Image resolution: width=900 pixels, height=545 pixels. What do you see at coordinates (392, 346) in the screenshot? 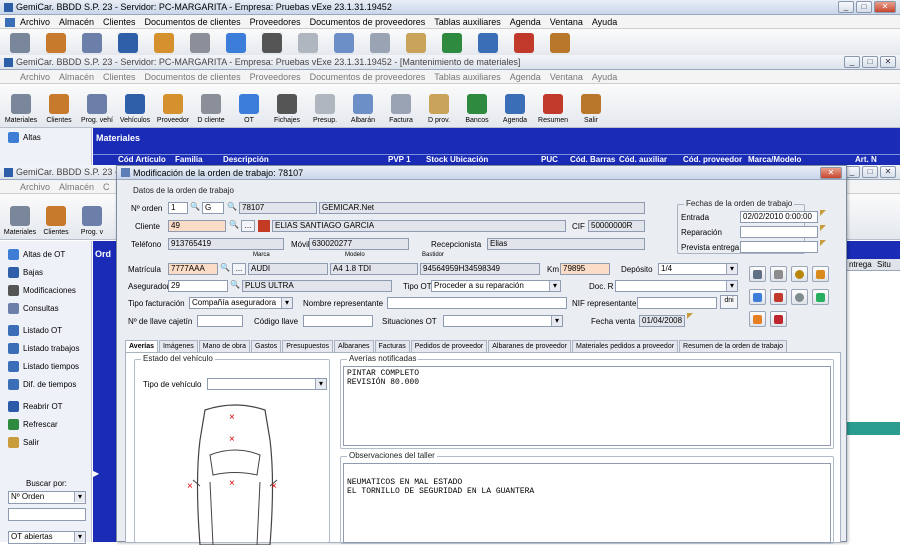
I see `tab-facturas: Facturas` at bounding box center [392, 346].